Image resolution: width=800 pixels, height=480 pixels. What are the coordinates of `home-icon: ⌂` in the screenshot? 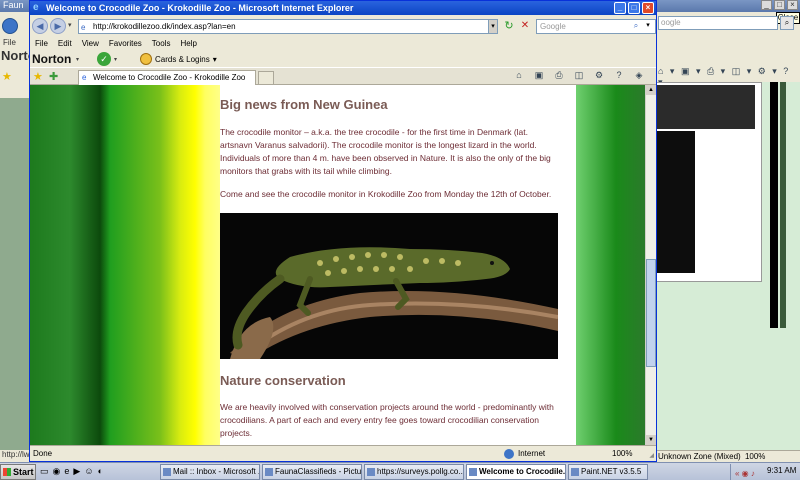 It's located at (519, 75).